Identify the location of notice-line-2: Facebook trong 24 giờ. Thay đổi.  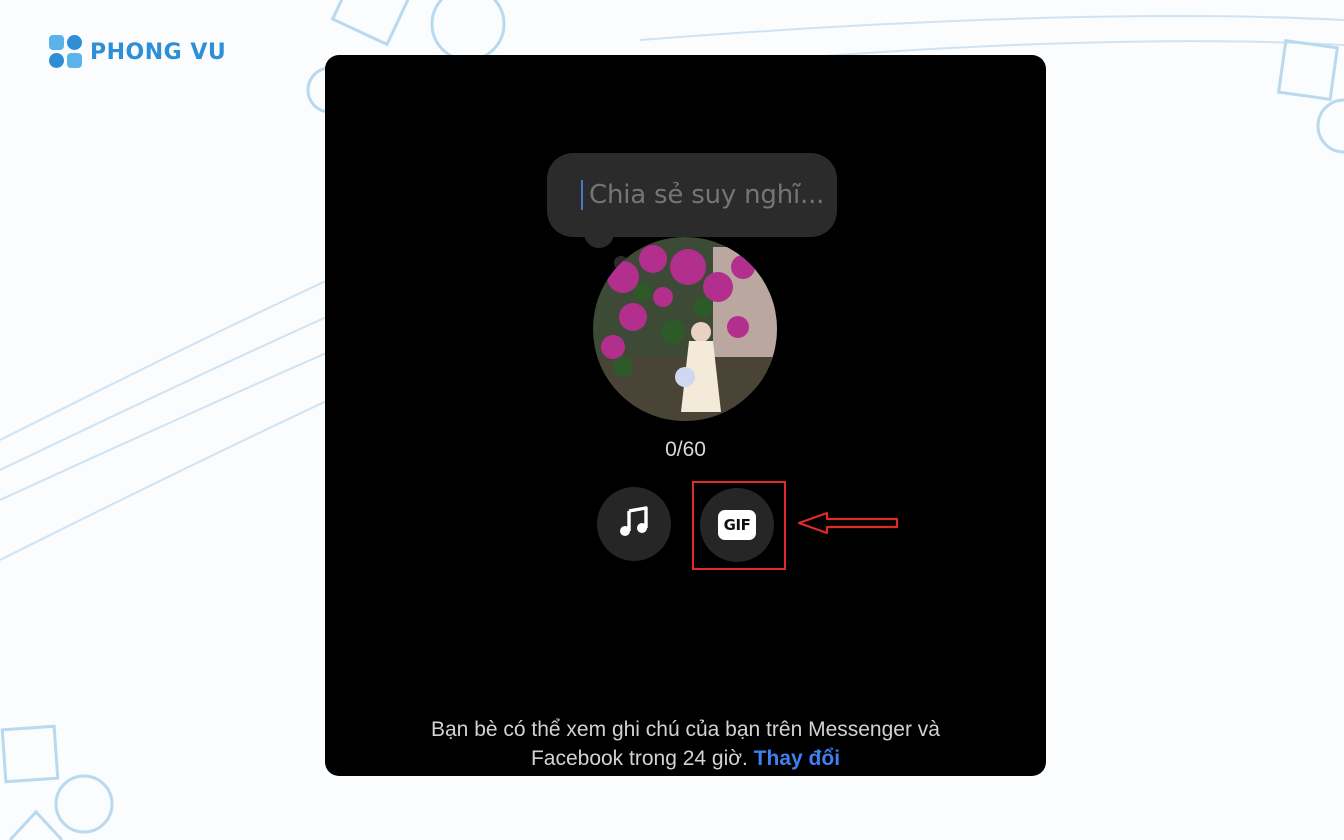
(685, 758).